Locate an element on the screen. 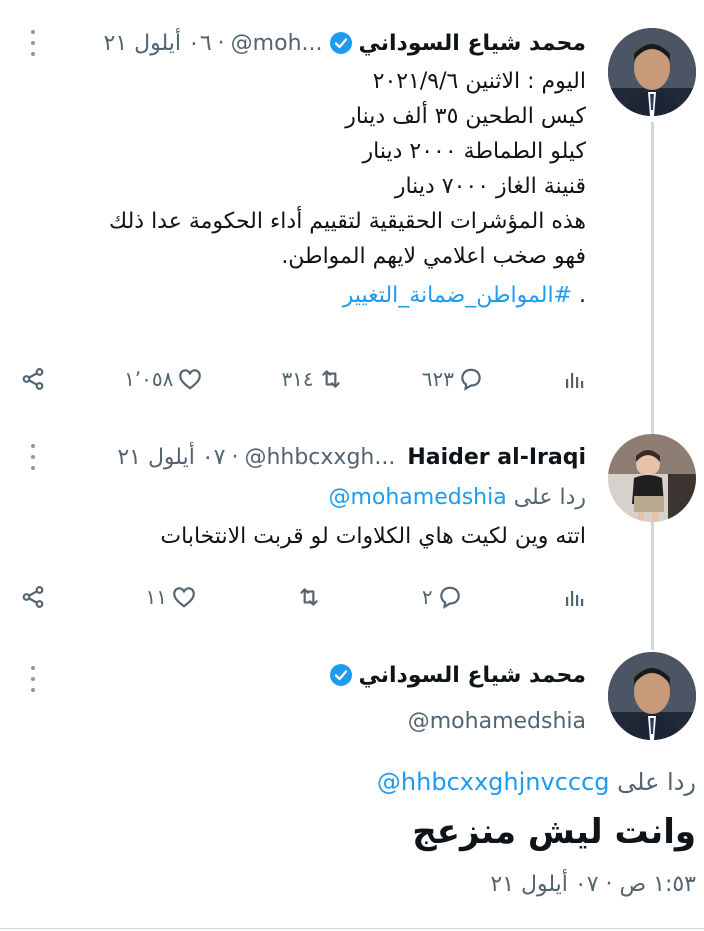 The width and height of the screenshot is (704, 931). text-line: كيس الطحين ٣٥ ألف دينار is located at coordinates (465, 116).